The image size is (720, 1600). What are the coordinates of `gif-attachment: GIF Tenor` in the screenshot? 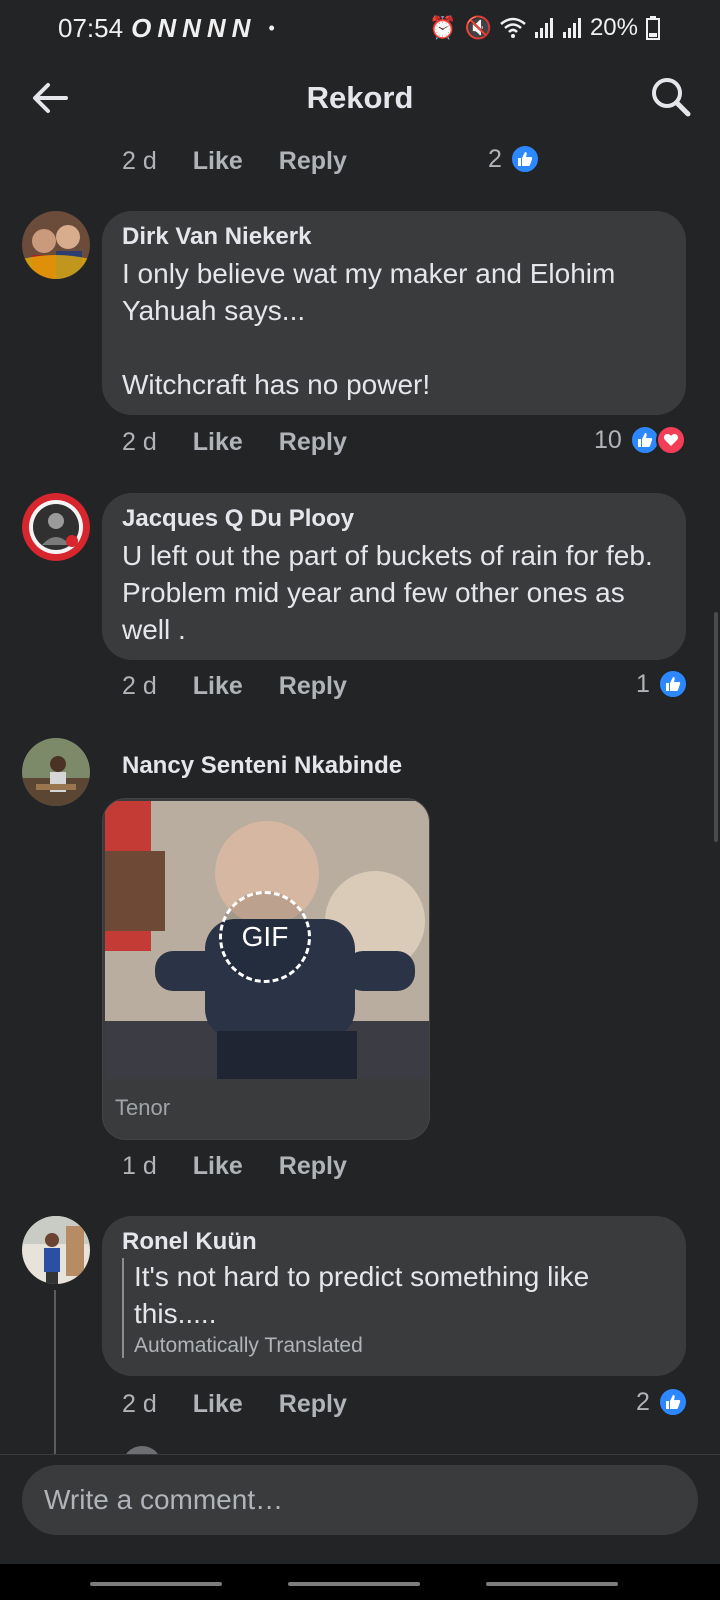 It's located at (266, 969).